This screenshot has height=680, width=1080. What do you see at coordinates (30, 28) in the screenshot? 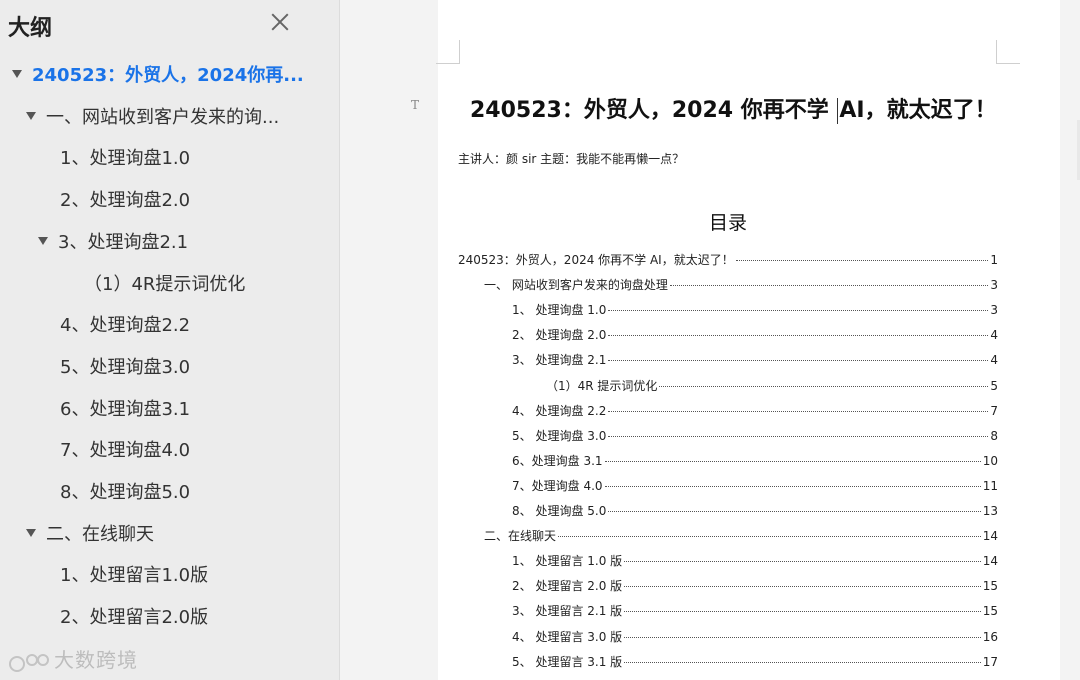
I see `sidebar-title: 大纲` at bounding box center [30, 28].